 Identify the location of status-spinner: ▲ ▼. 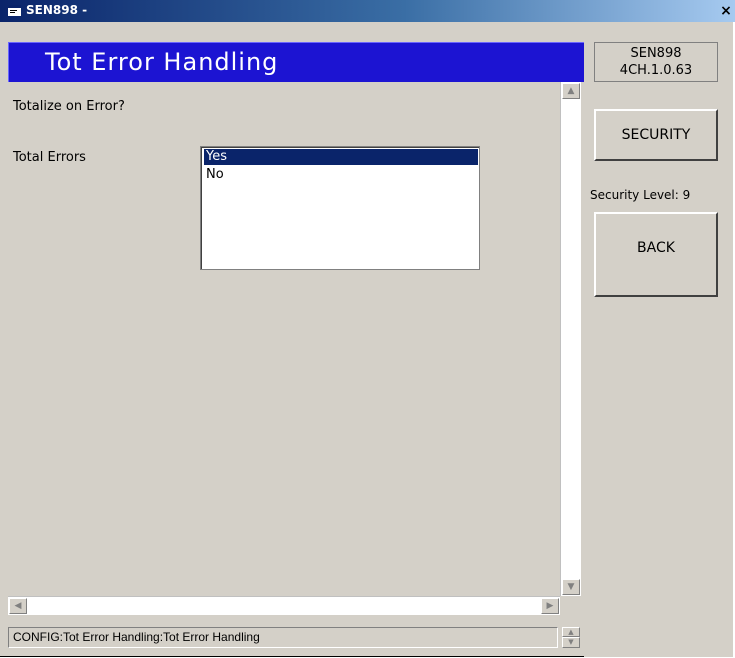
(571, 637).